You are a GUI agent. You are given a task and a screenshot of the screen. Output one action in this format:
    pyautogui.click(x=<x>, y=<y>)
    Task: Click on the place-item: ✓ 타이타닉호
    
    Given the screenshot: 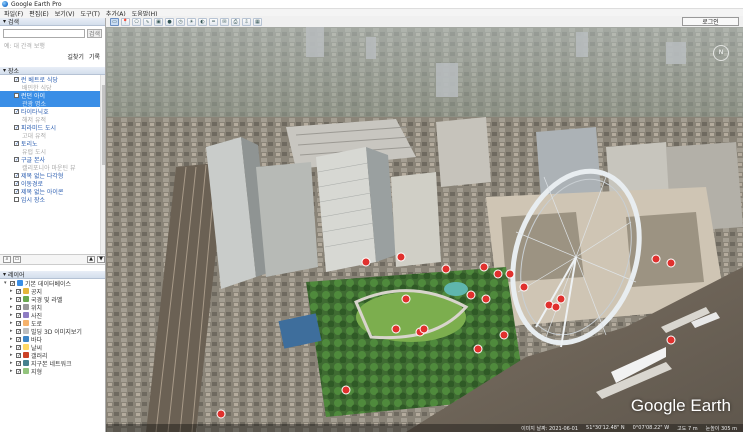 What is the action you would take?
    pyautogui.click(x=52, y=111)
    